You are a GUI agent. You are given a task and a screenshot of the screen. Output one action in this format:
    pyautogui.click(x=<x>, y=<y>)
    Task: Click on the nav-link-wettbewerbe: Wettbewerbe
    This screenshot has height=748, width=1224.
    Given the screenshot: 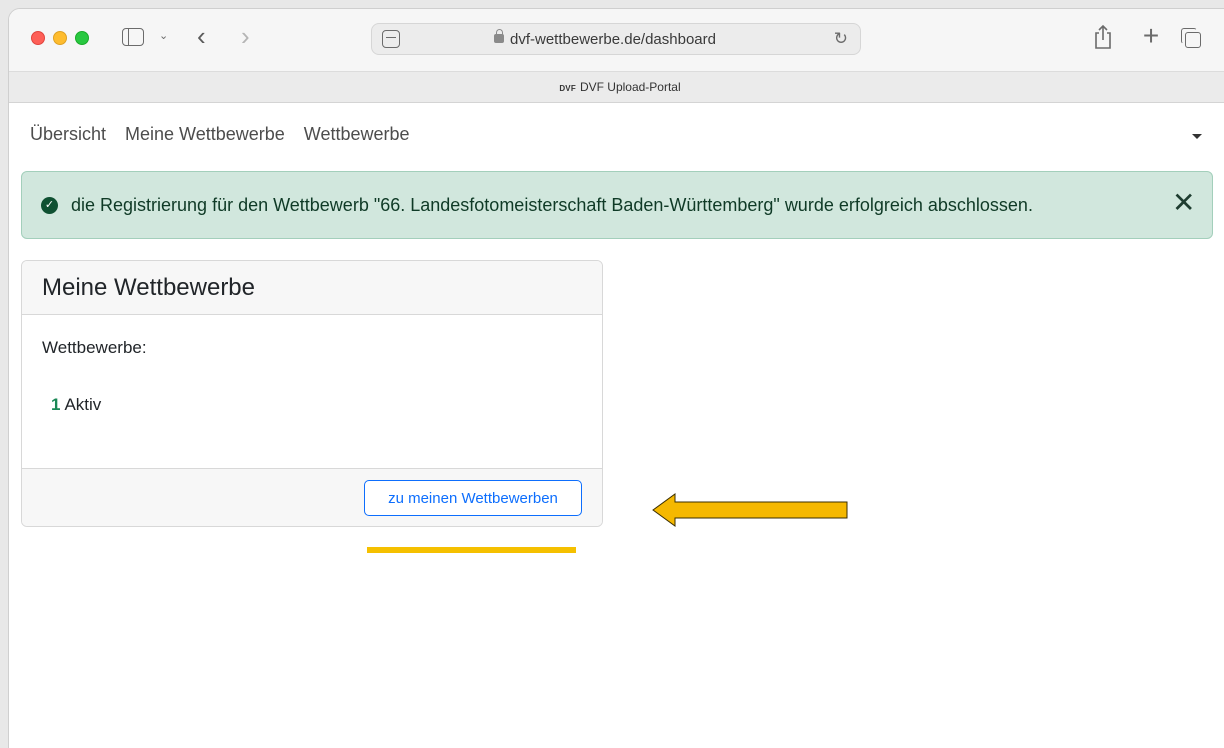 What is the action you would take?
    pyautogui.click(x=357, y=134)
    